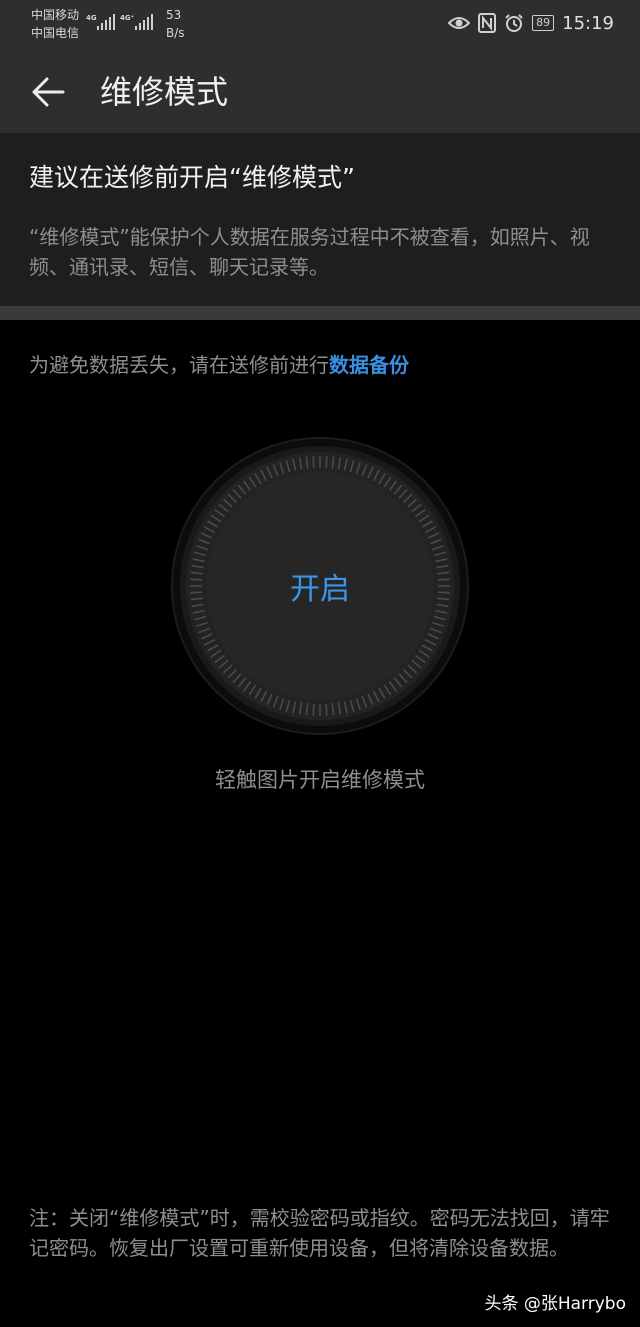  I want to click on eye-comfort-icon, so click(459, 23).